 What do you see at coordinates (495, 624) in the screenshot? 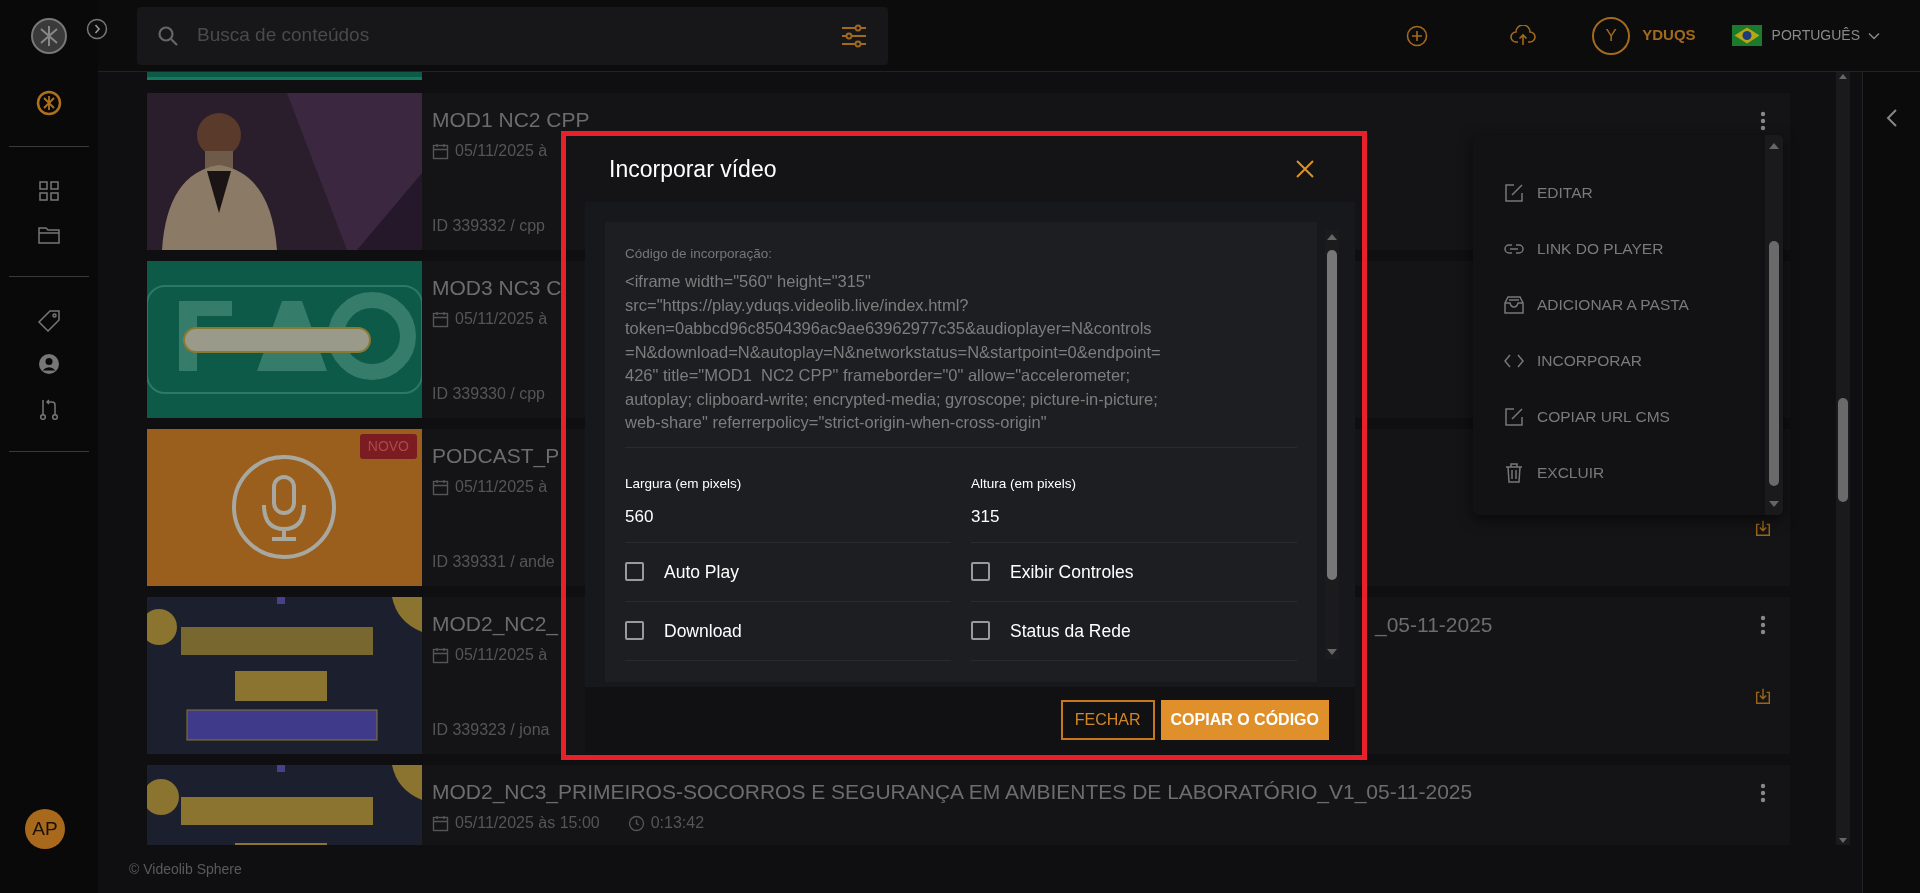
I see `video-title: MOD2_NC2_` at bounding box center [495, 624].